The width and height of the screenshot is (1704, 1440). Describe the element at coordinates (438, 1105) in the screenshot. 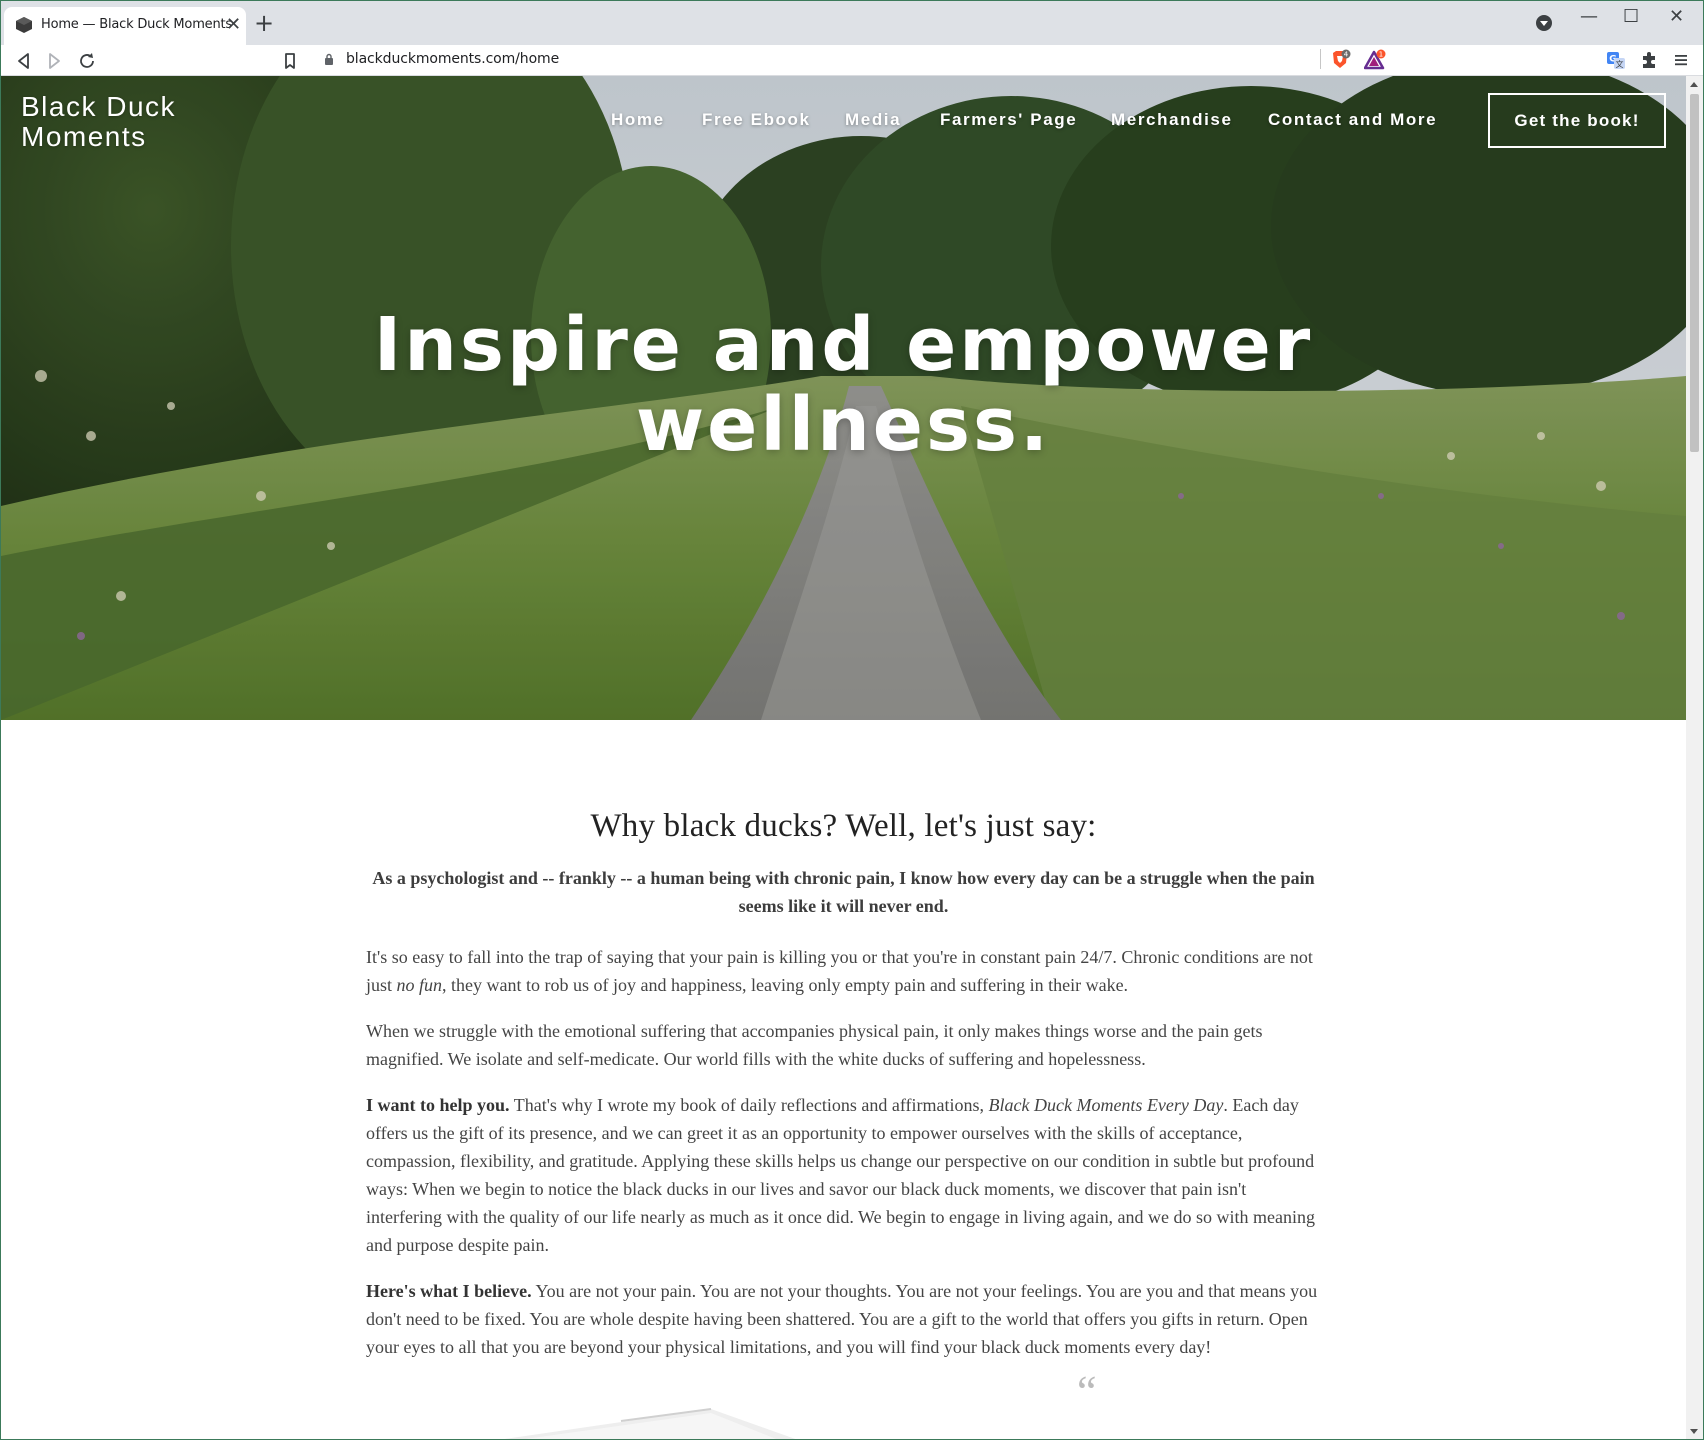

I see `paragraph-3-bold: I want to help you.` at that location.